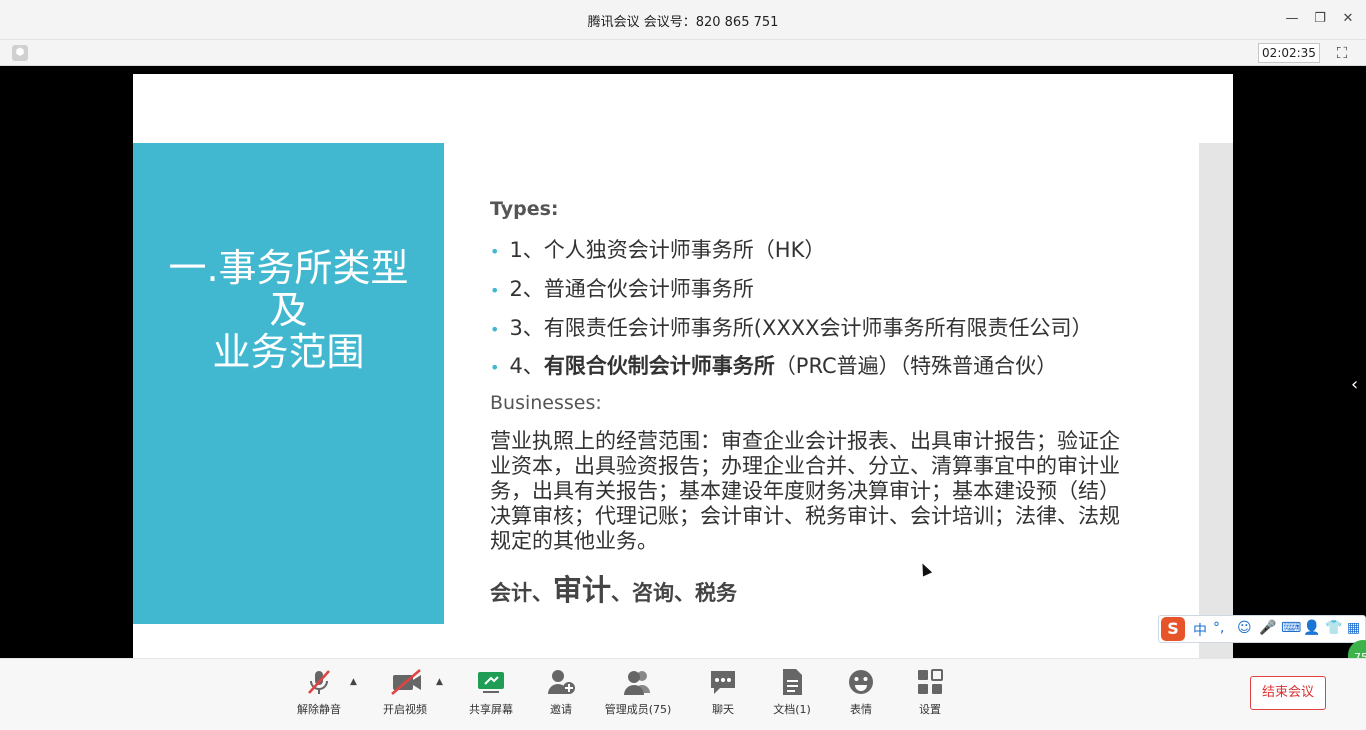  What do you see at coordinates (792, 682) in the screenshot?
I see `document-icon` at bounding box center [792, 682].